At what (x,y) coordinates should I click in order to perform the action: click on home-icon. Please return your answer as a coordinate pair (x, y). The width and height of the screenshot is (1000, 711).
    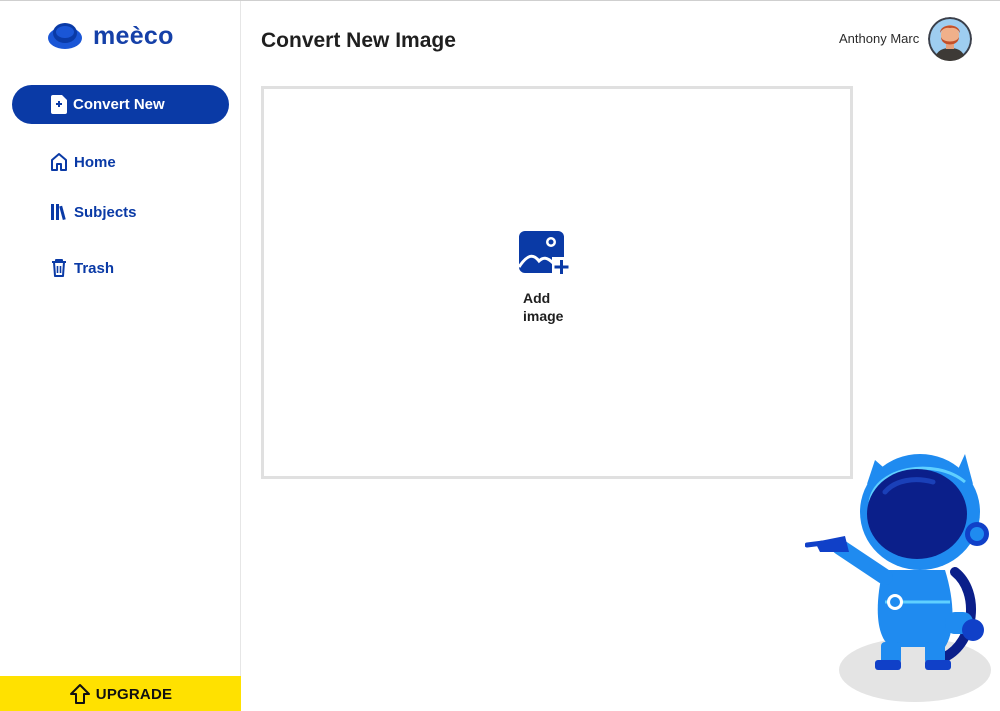
    Looking at the image, I should click on (59, 162).